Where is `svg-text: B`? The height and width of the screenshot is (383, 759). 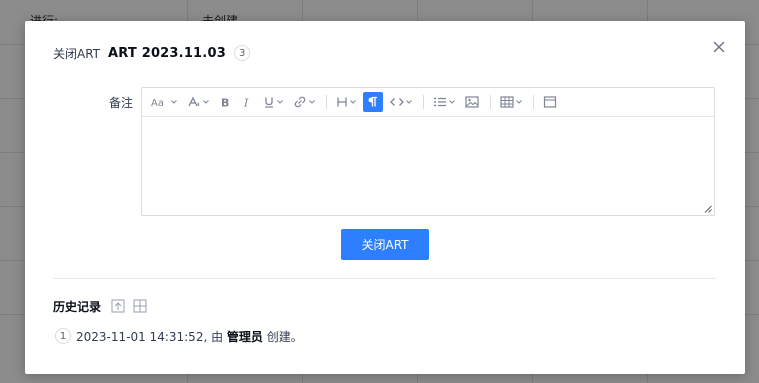 svg-text: B is located at coordinates (225, 103).